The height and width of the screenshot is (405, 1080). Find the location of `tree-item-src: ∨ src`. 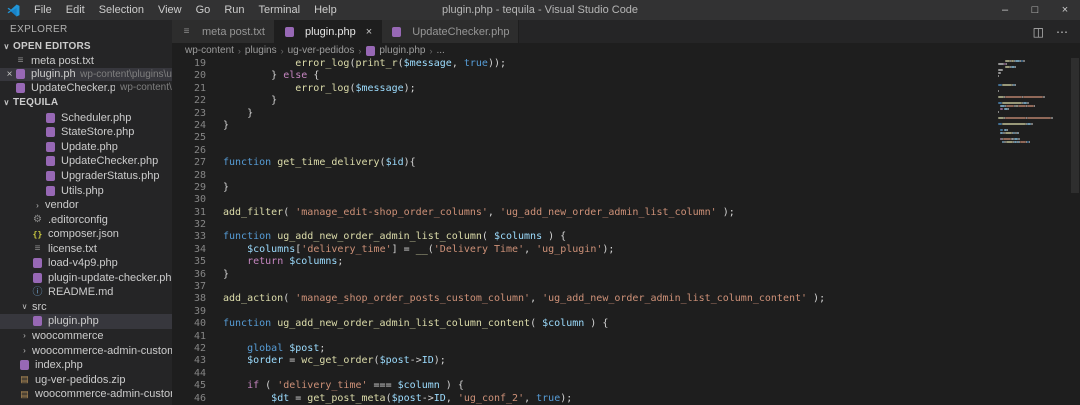

tree-item-src: ∨ src is located at coordinates (86, 307).